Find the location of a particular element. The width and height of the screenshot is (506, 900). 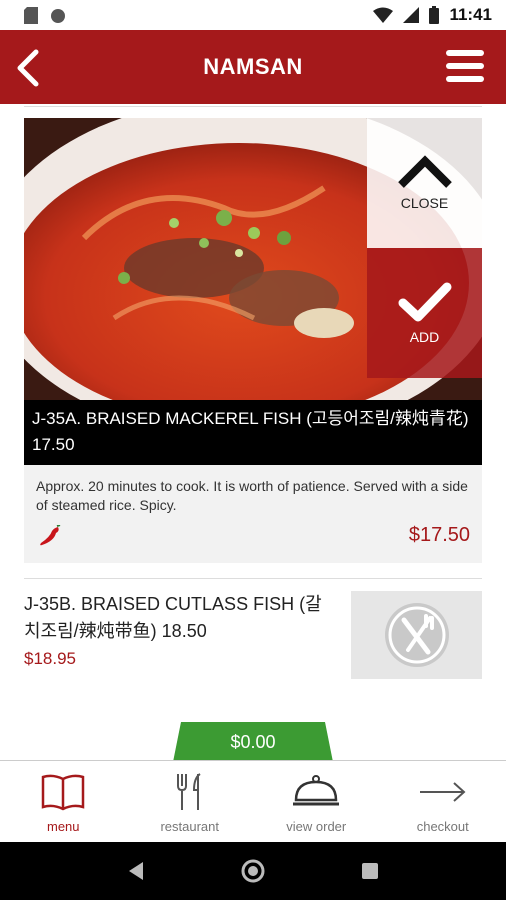

tab-menu: menu is located at coordinates (63, 801).